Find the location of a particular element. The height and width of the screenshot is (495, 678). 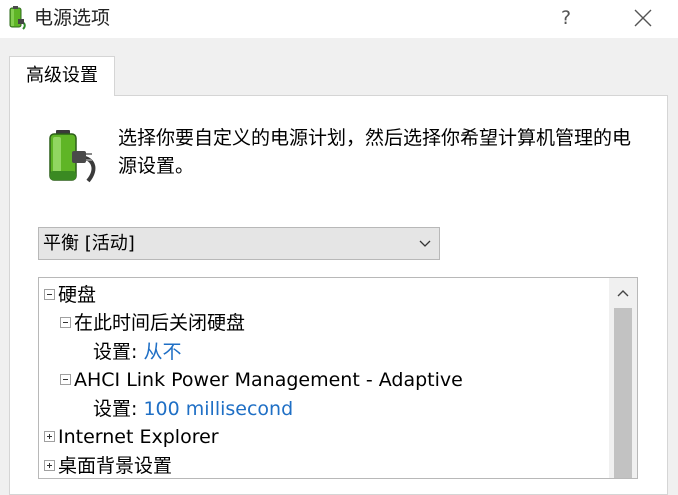

tree-item-setting: 设置: 从不 is located at coordinates (137, 352).